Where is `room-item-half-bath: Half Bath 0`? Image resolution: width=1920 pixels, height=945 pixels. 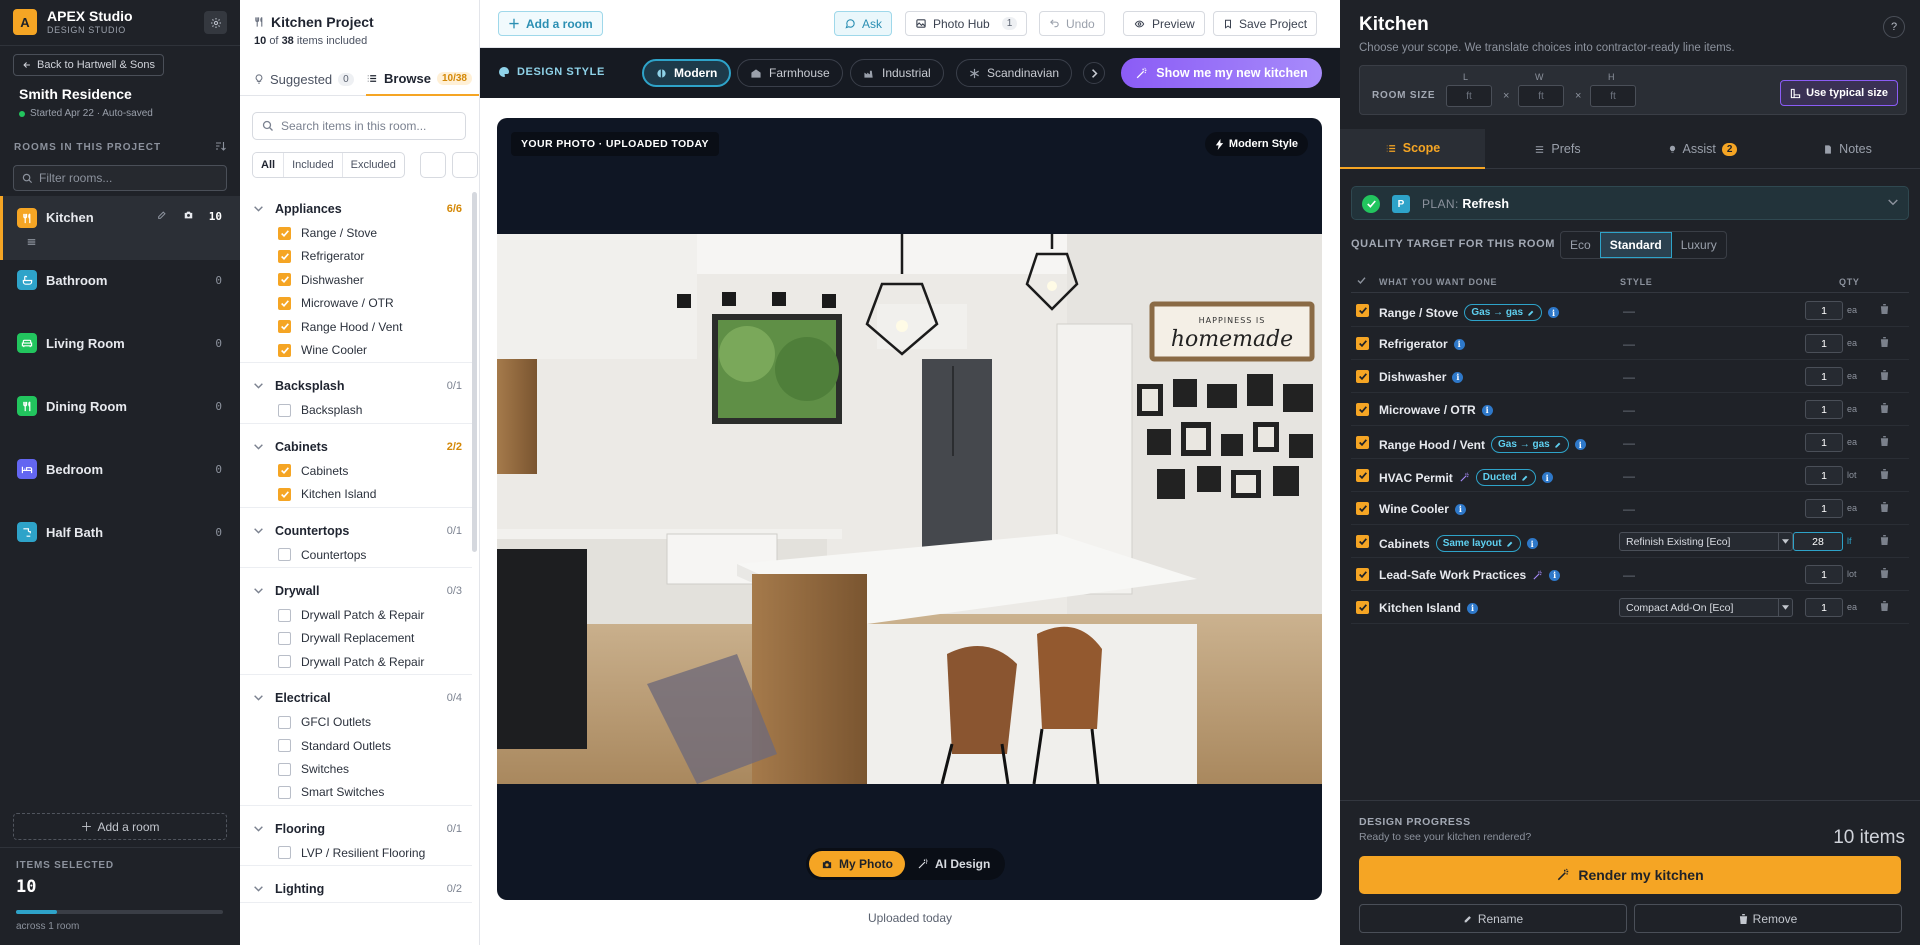
room-item-half-bath: Half Bath 0 is located at coordinates (120, 532).